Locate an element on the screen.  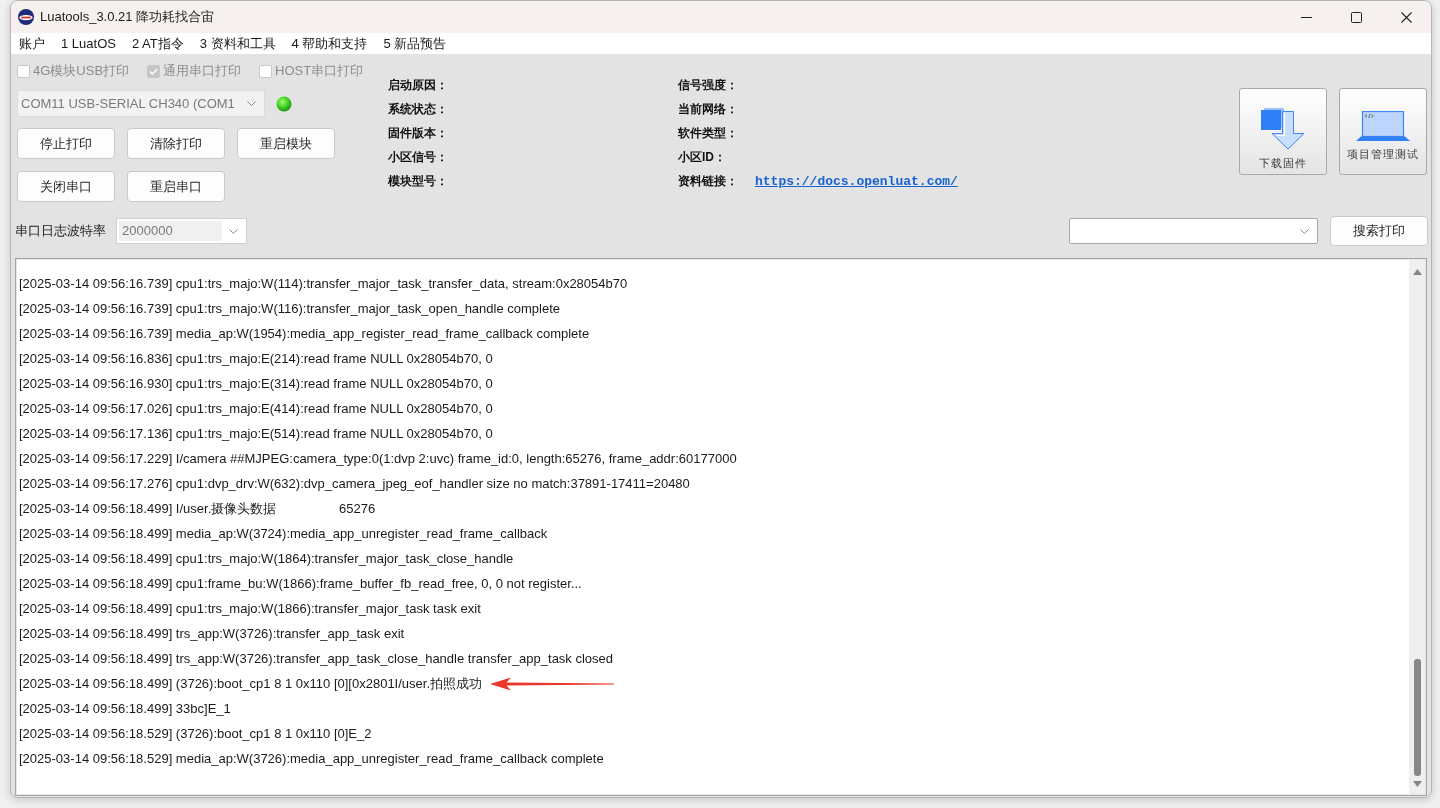
log-line: [2025-03-14 09:56:18.499] 33bc]E_1 is located at coordinates (125, 708).